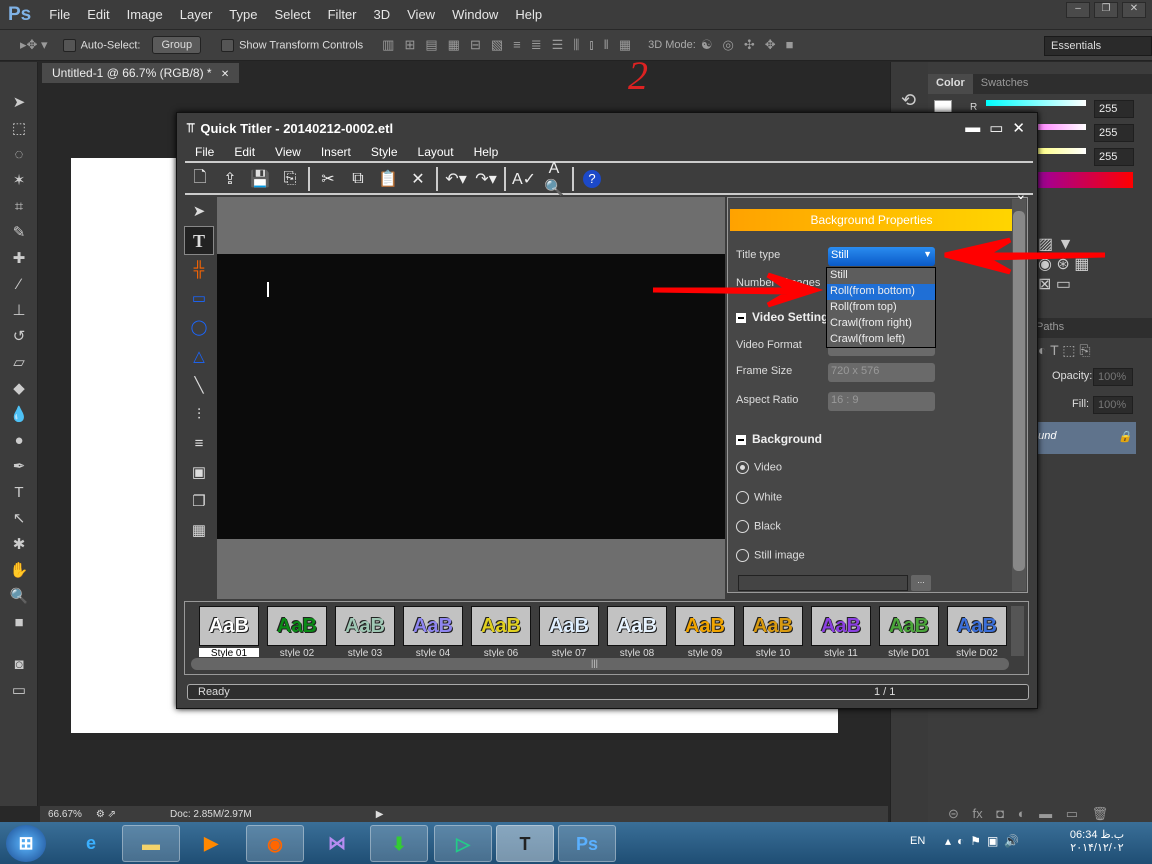  What do you see at coordinates (101, 45) in the screenshot?
I see `auto-select-checkbox: Auto-Select:` at bounding box center [101, 45].